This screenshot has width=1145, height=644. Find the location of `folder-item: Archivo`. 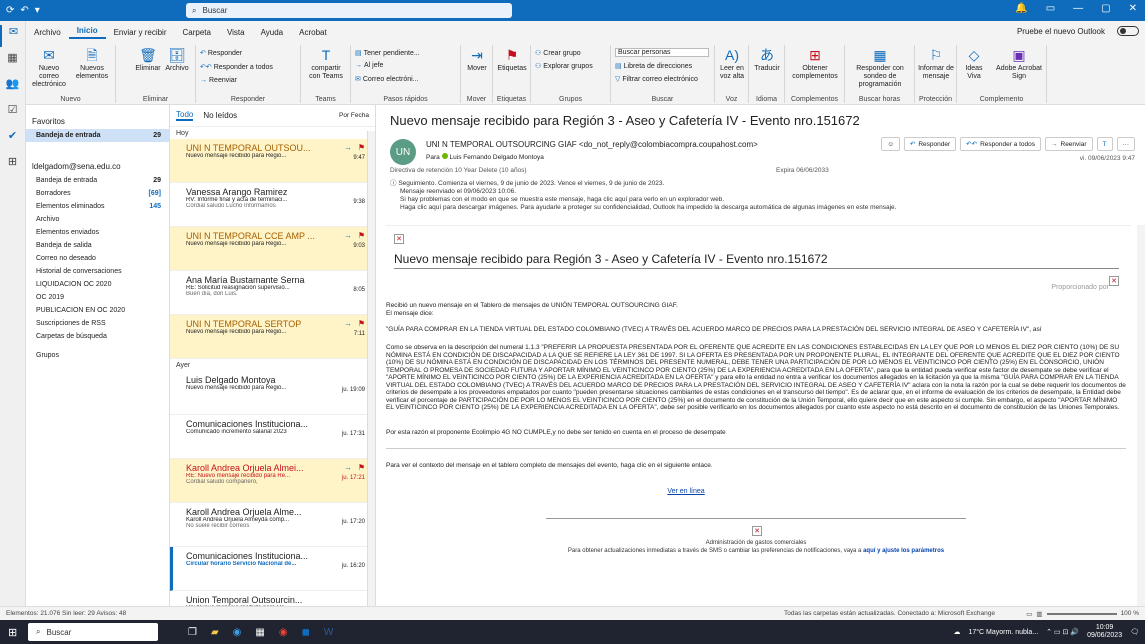

folder-item: Archivo is located at coordinates (97, 219).